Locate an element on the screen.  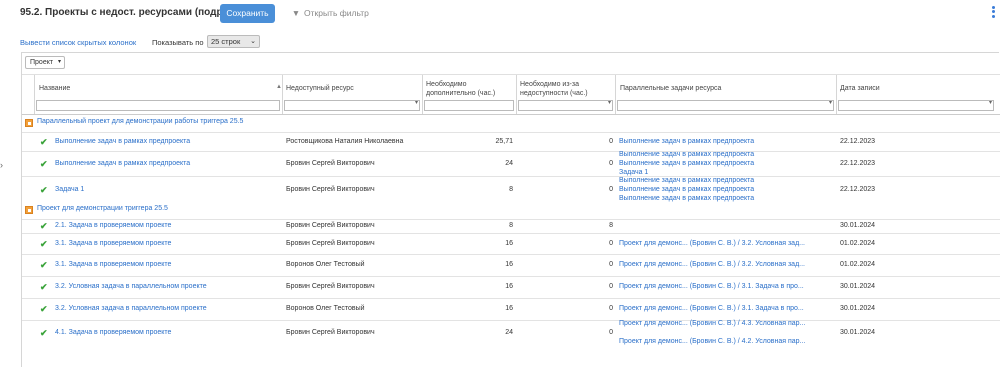
filter-icon: ▼ is located at coordinates (296, 13).